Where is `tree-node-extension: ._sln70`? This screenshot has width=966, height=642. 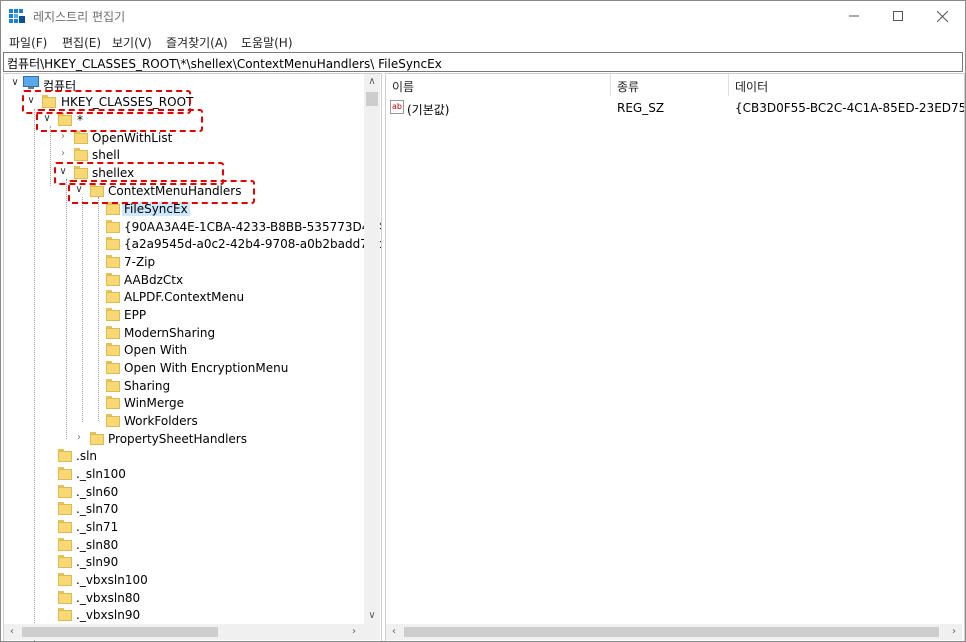 tree-node-extension: ._sln70 is located at coordinates (184, 508).